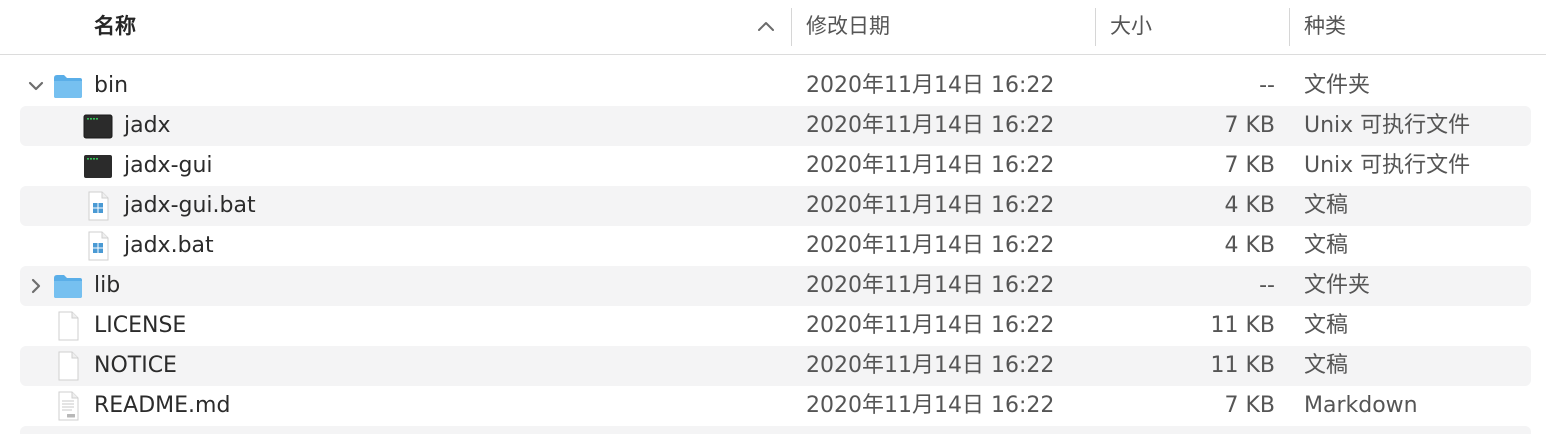 The width and height of the screenshot is (1546, 434). Describe the element at coordinates (140, 325) in the screenshot. I see `file-name: LICENSE` at that location.